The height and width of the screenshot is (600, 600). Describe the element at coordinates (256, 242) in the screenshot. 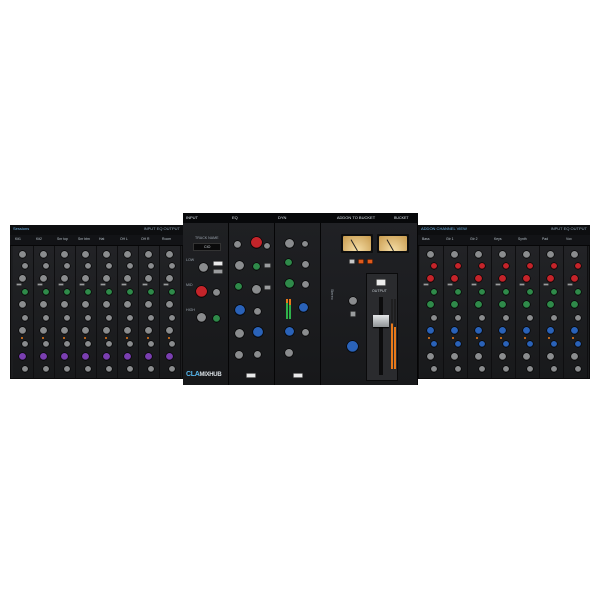

I see `eq-low-gain-knob` at that location.